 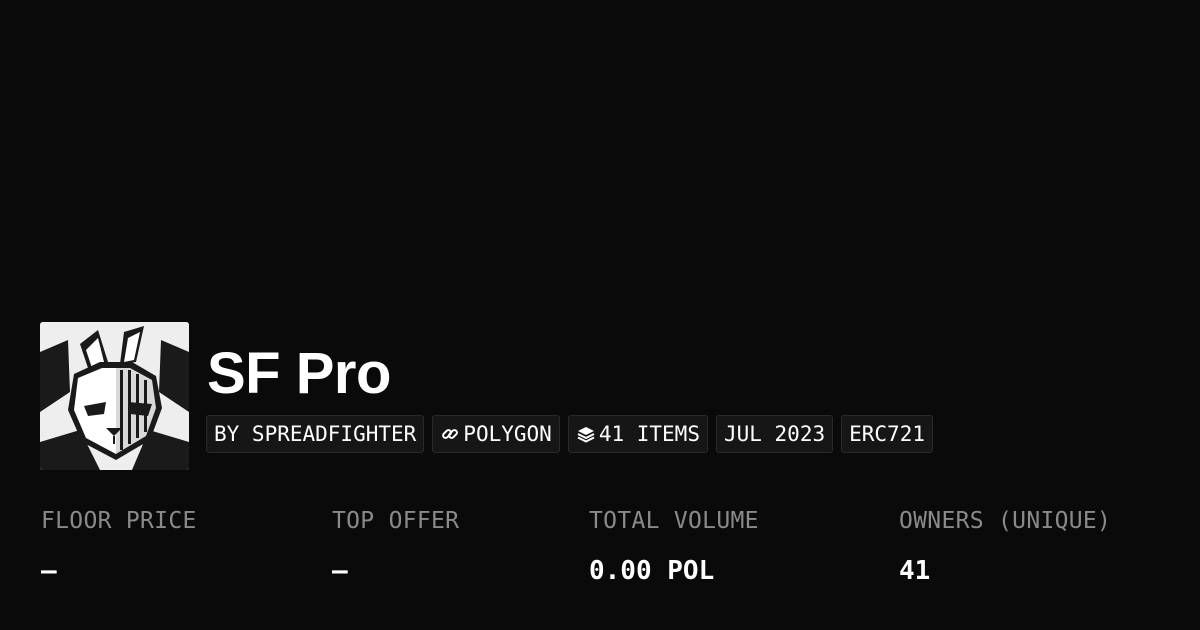 I want to click on chip-date: JUL 2023, so click(x=774, y=434).